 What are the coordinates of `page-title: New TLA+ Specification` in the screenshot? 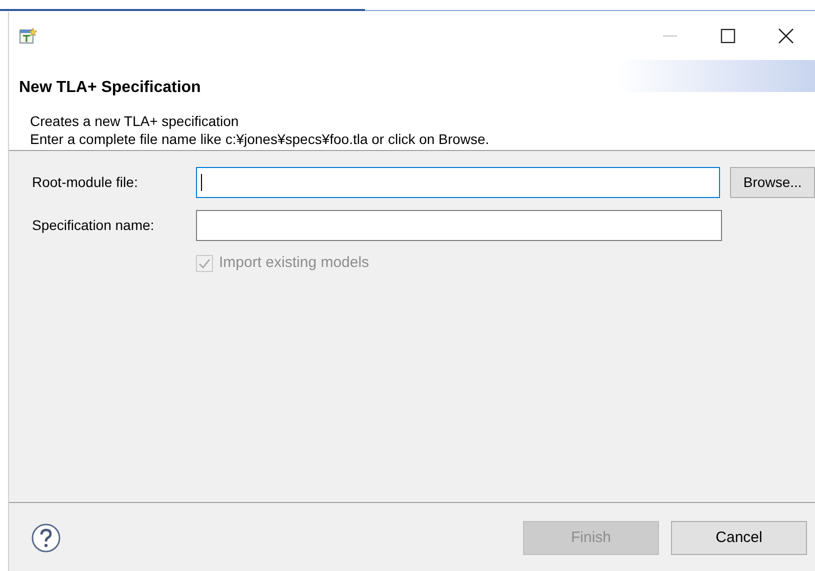 It's located at (110, 88).